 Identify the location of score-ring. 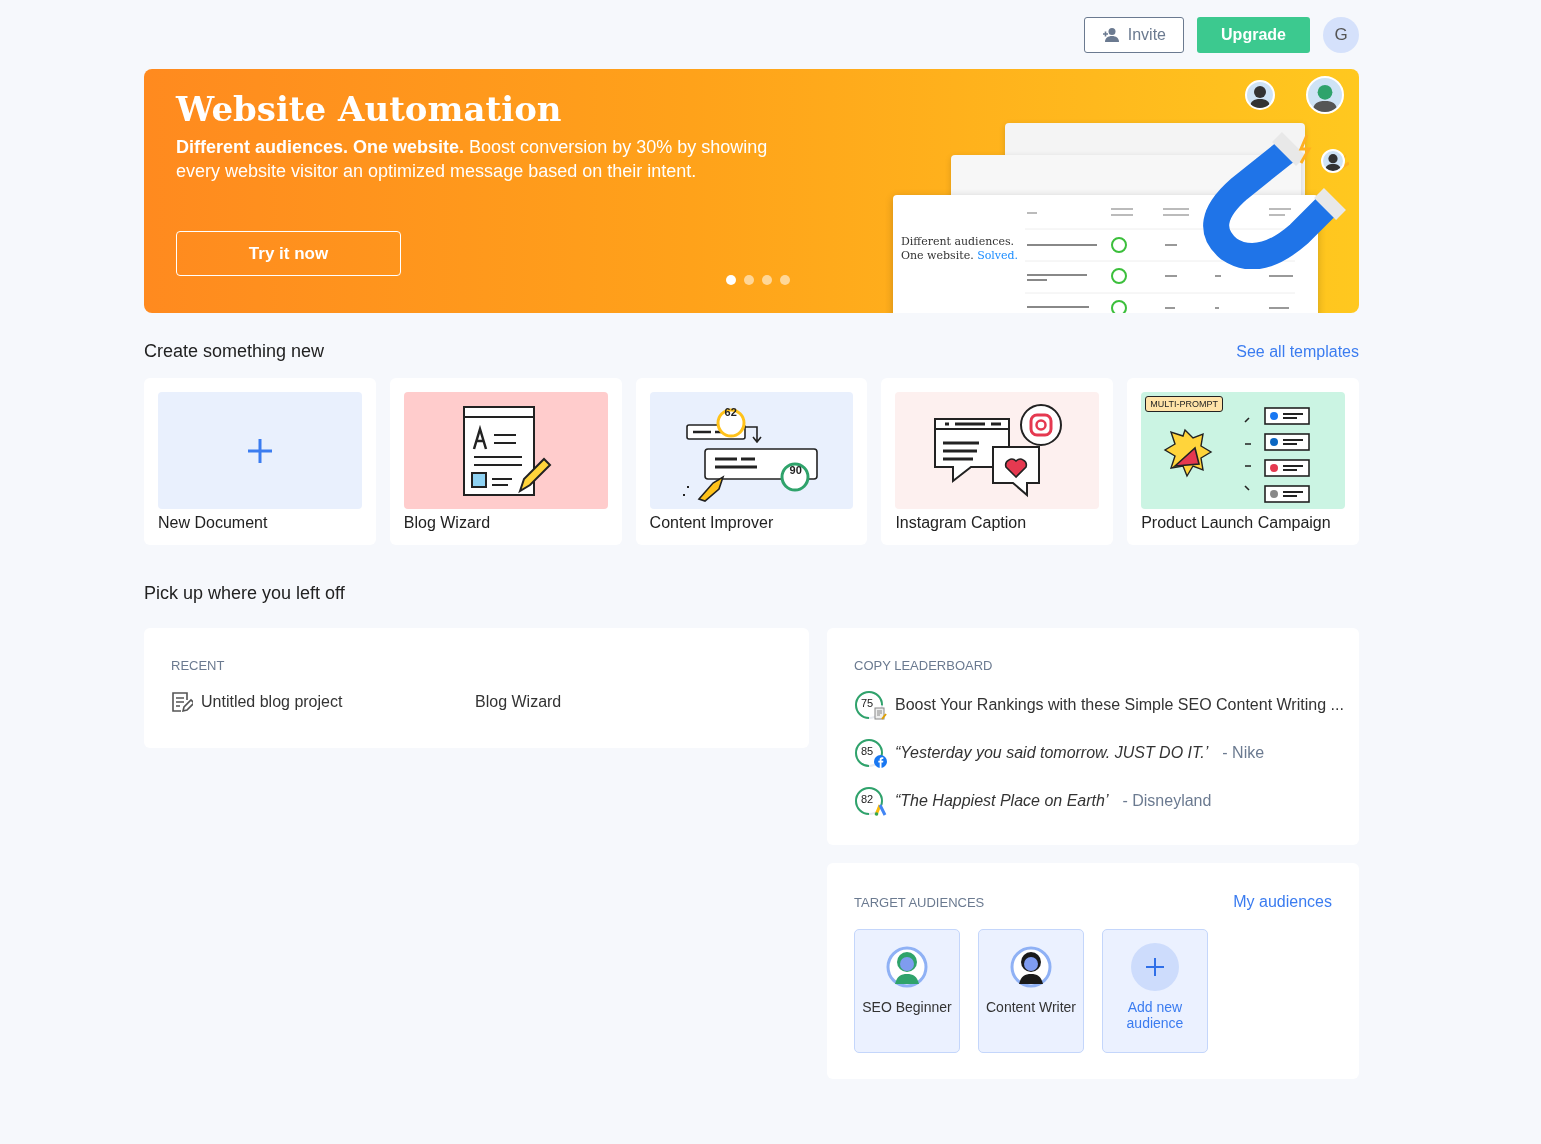
(869, 801).